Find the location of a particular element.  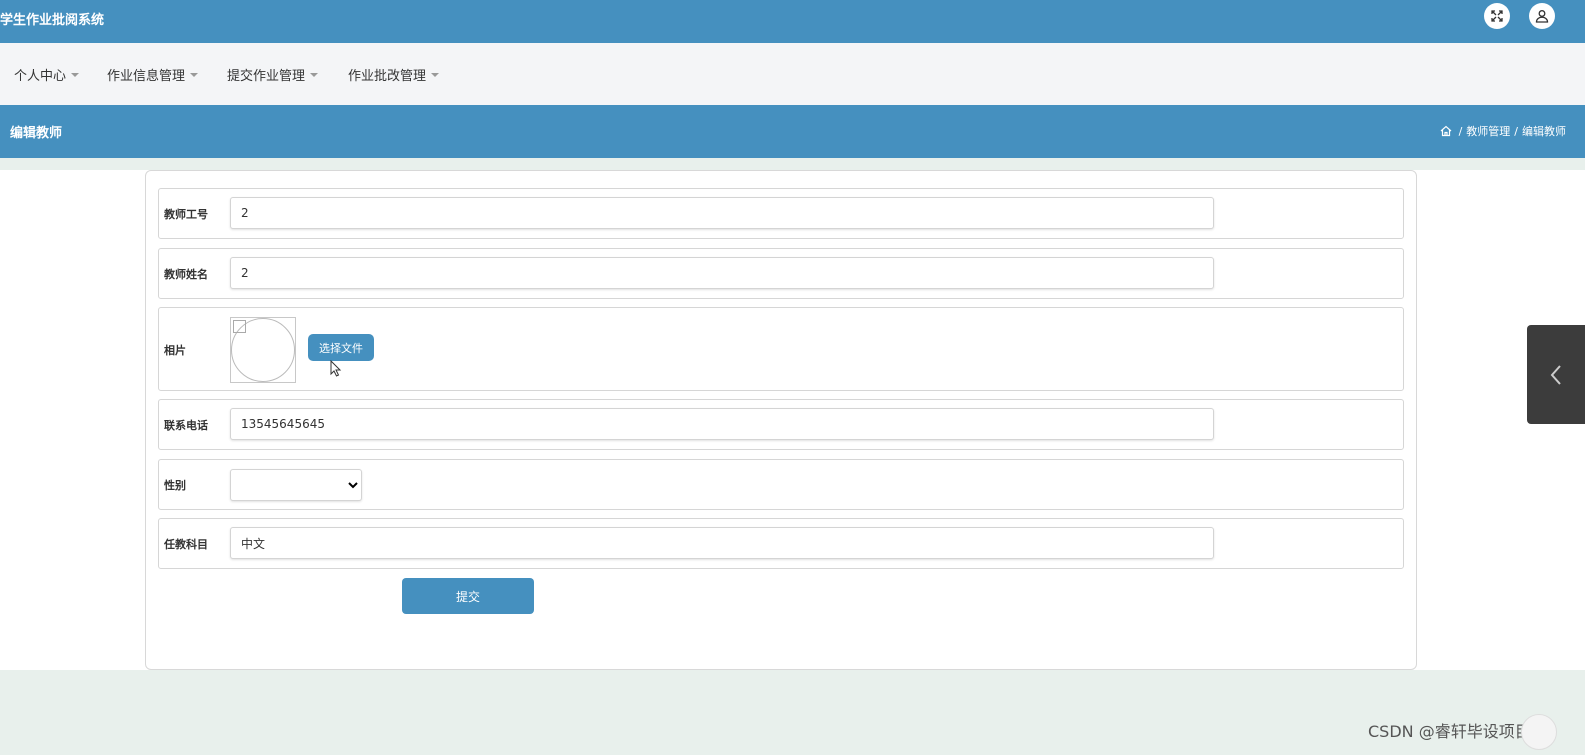

nav-item-personal-center: 个人中心 is located at coordinates (47, 74).